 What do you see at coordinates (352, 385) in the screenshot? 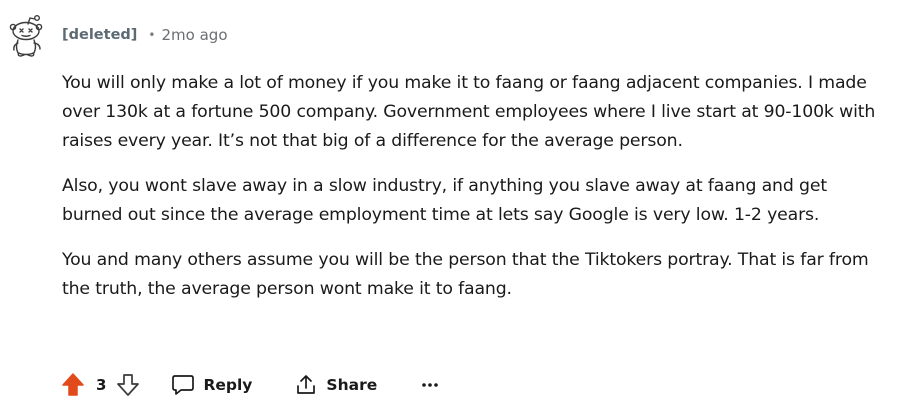
I see `share-label: Share` at bounding box center [352, 385].